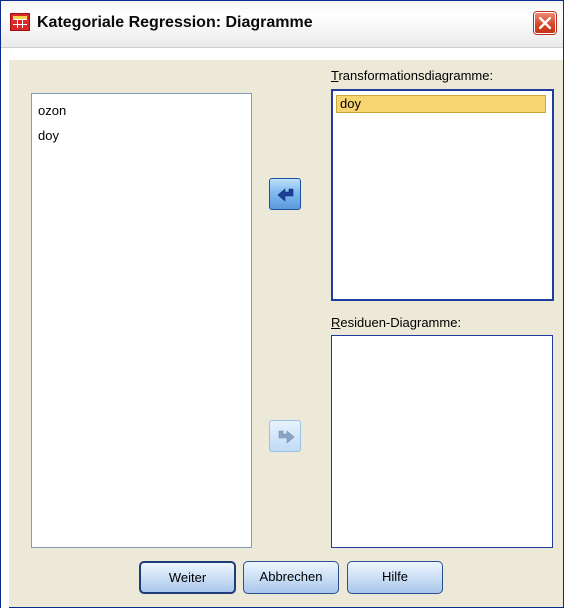  I want to click on list-item: doy, so click(48, 136).